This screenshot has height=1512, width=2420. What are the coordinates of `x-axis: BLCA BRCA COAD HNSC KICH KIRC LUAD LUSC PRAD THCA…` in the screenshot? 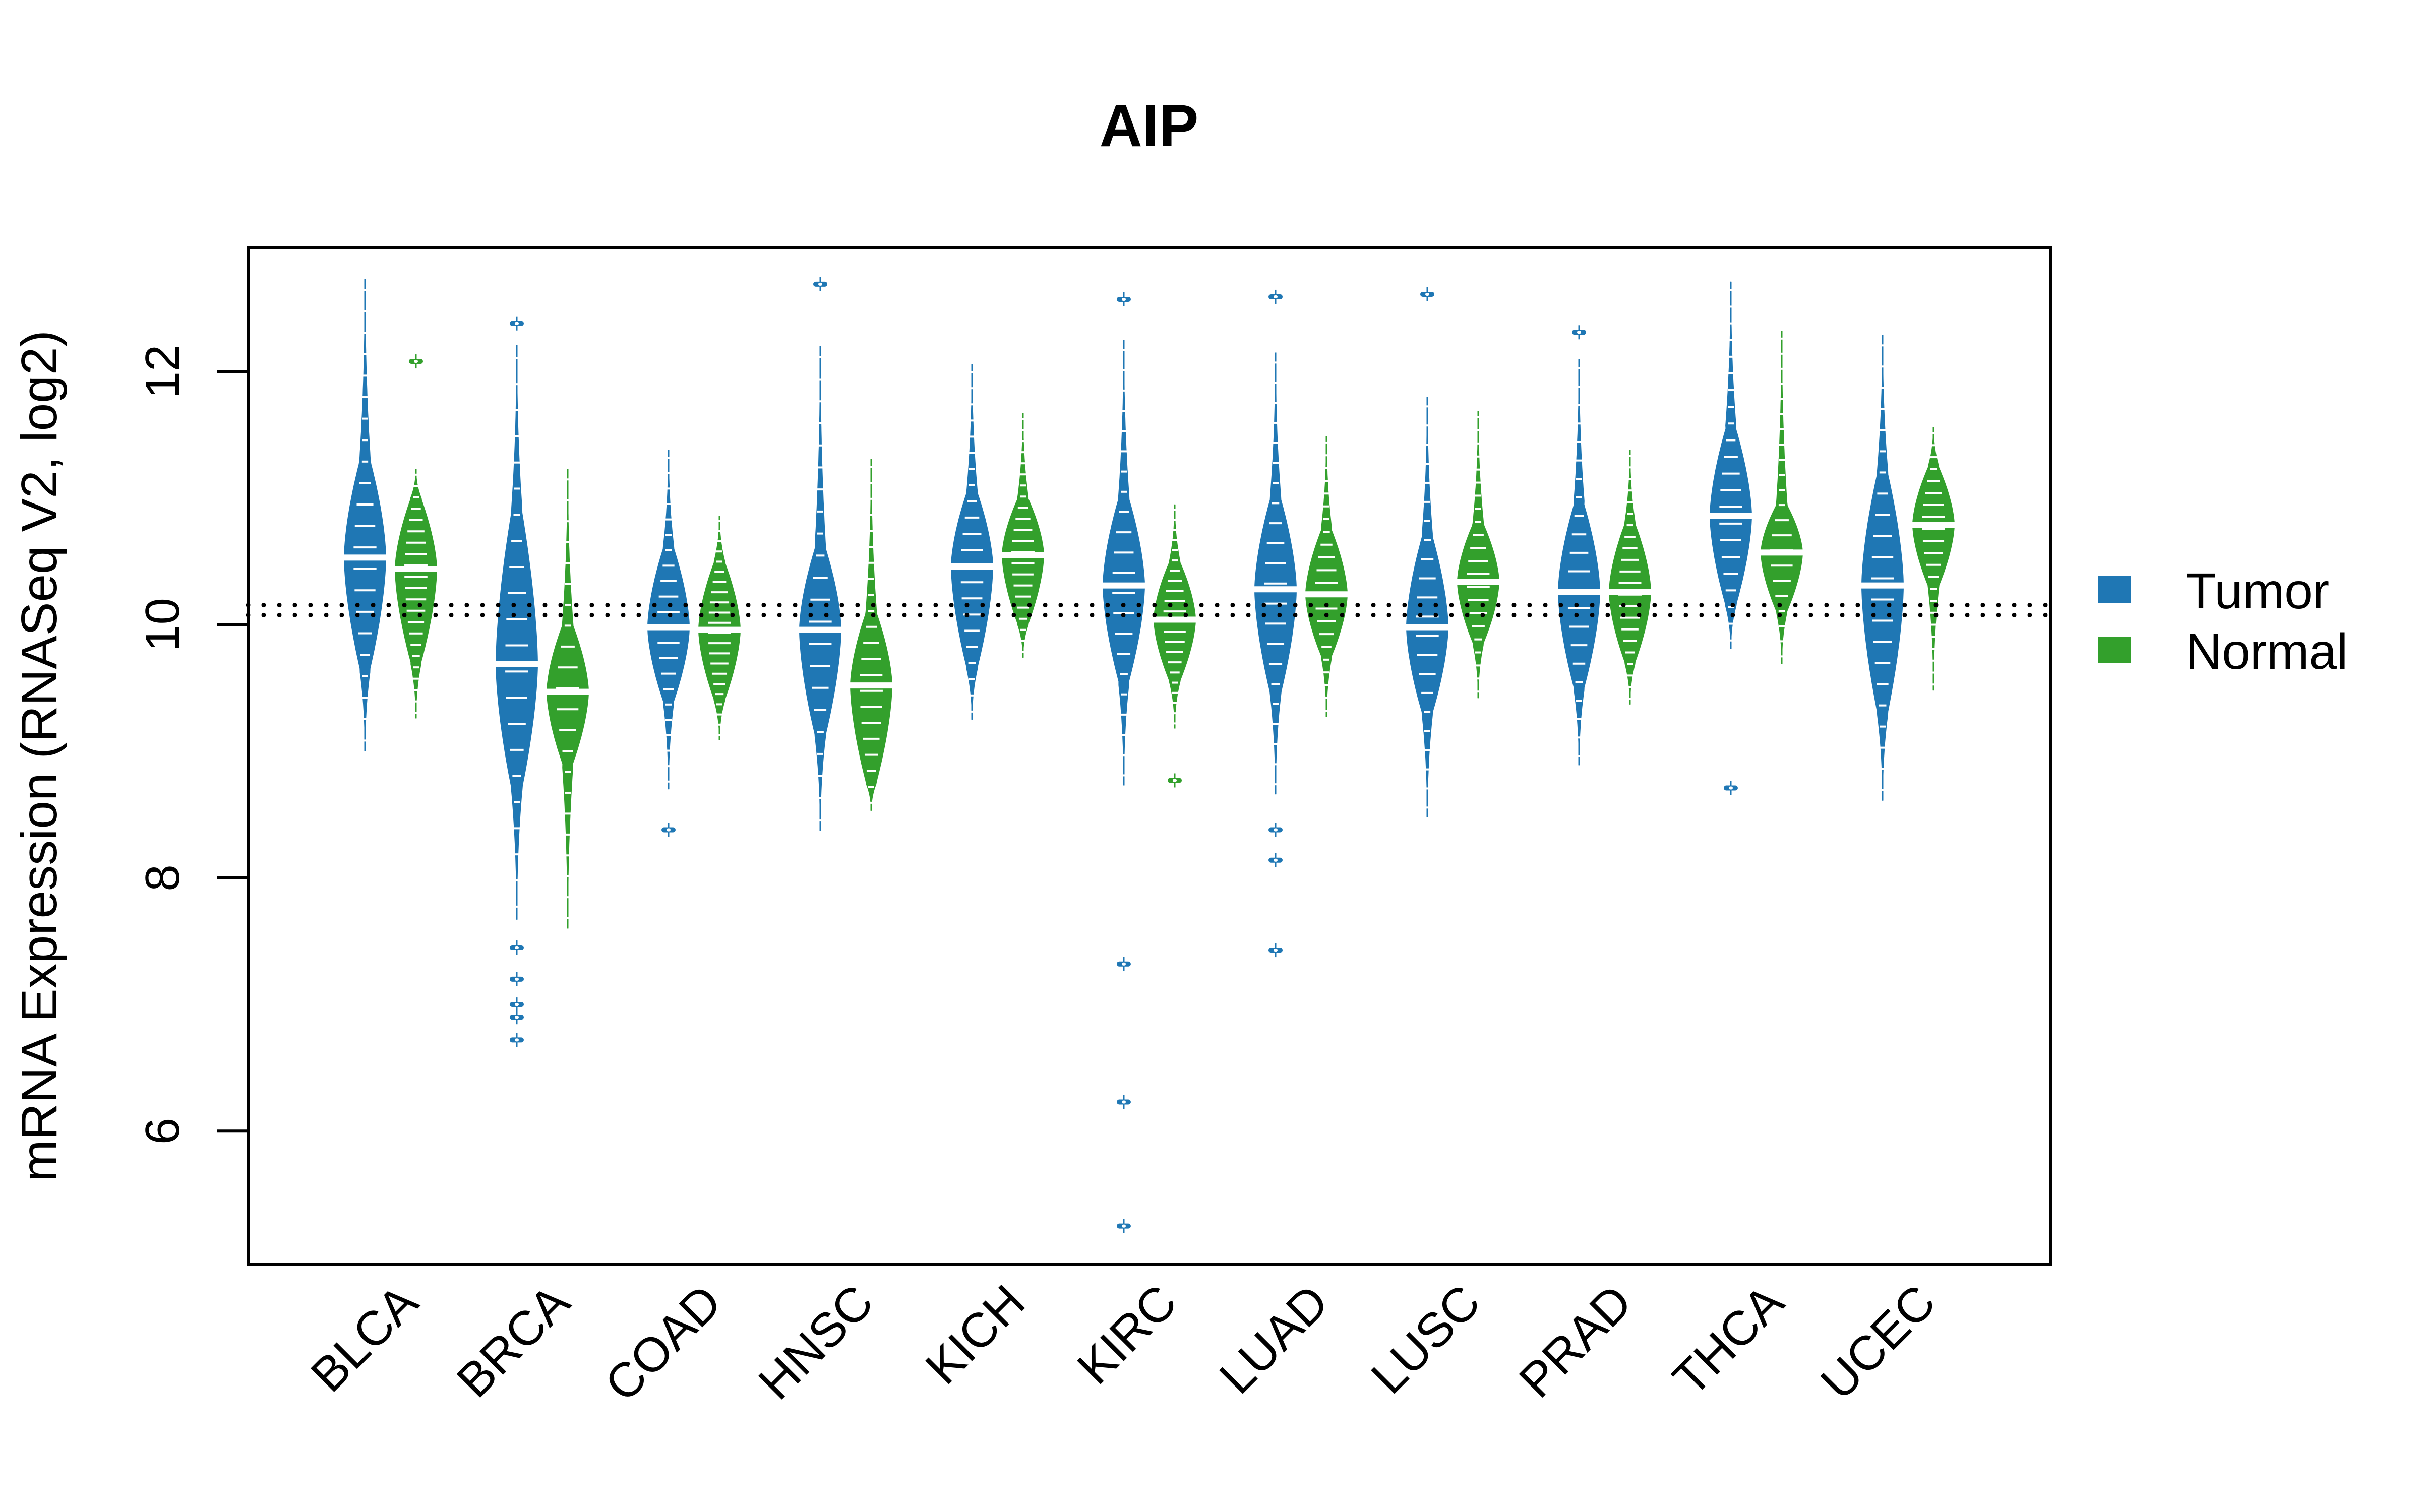 It's located at (1123, 1343).